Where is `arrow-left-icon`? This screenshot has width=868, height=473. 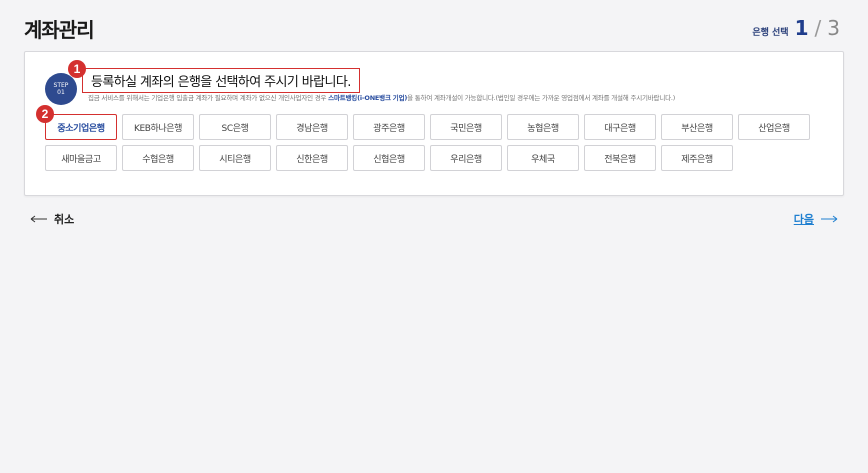
arrow-left-icon is located at coordinates (39, 219).